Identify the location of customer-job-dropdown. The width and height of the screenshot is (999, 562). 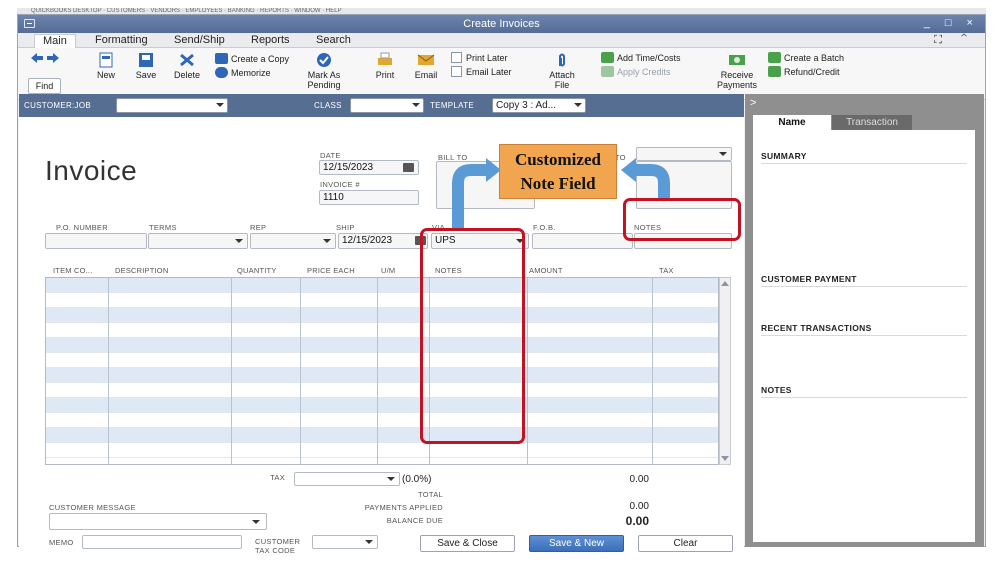
(172, 105).